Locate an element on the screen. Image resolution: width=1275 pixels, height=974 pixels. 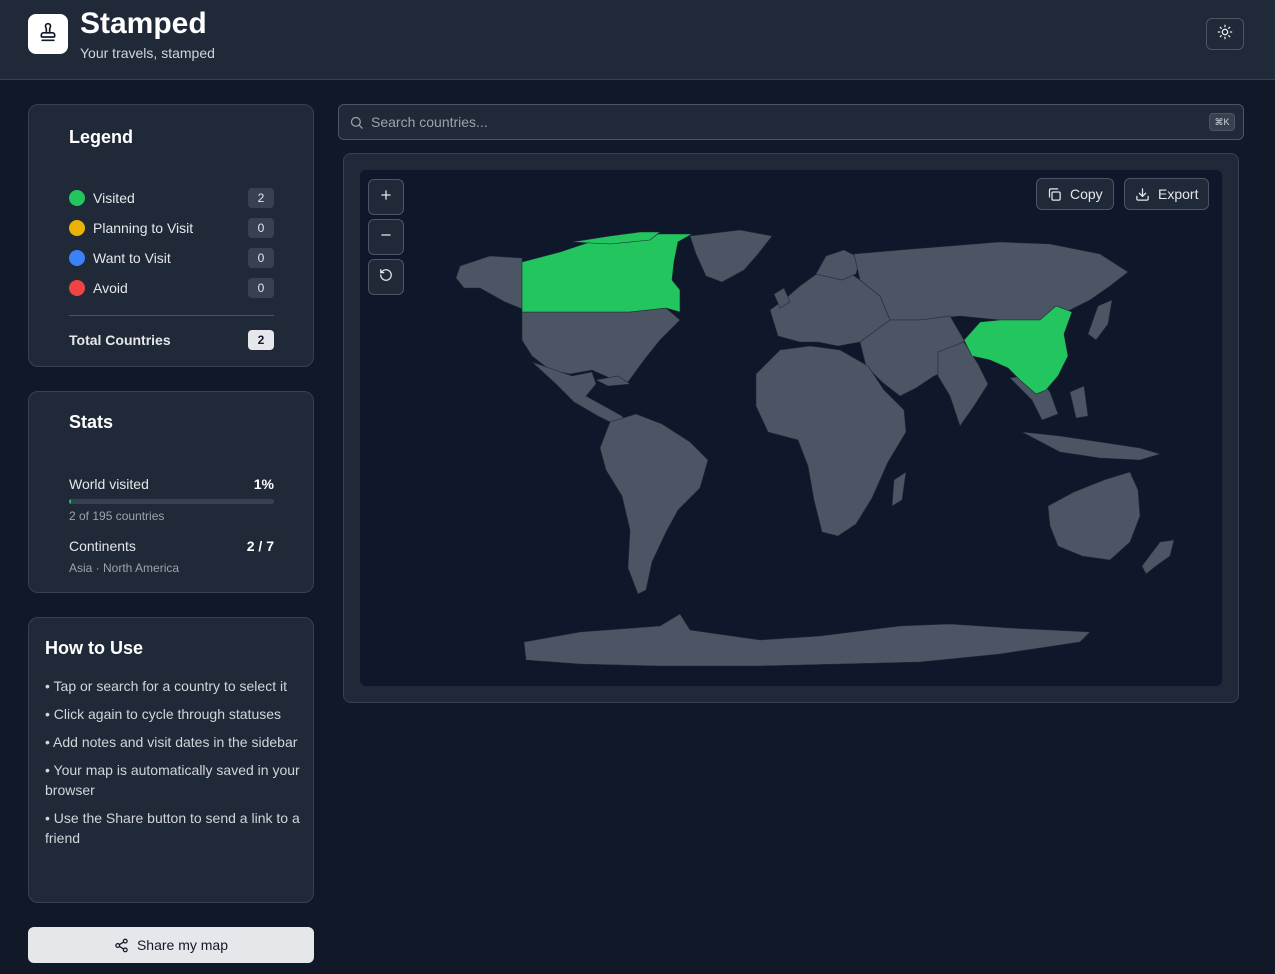
legend-item-want: Want to Visit 0 is located at coordinates (171, 258).